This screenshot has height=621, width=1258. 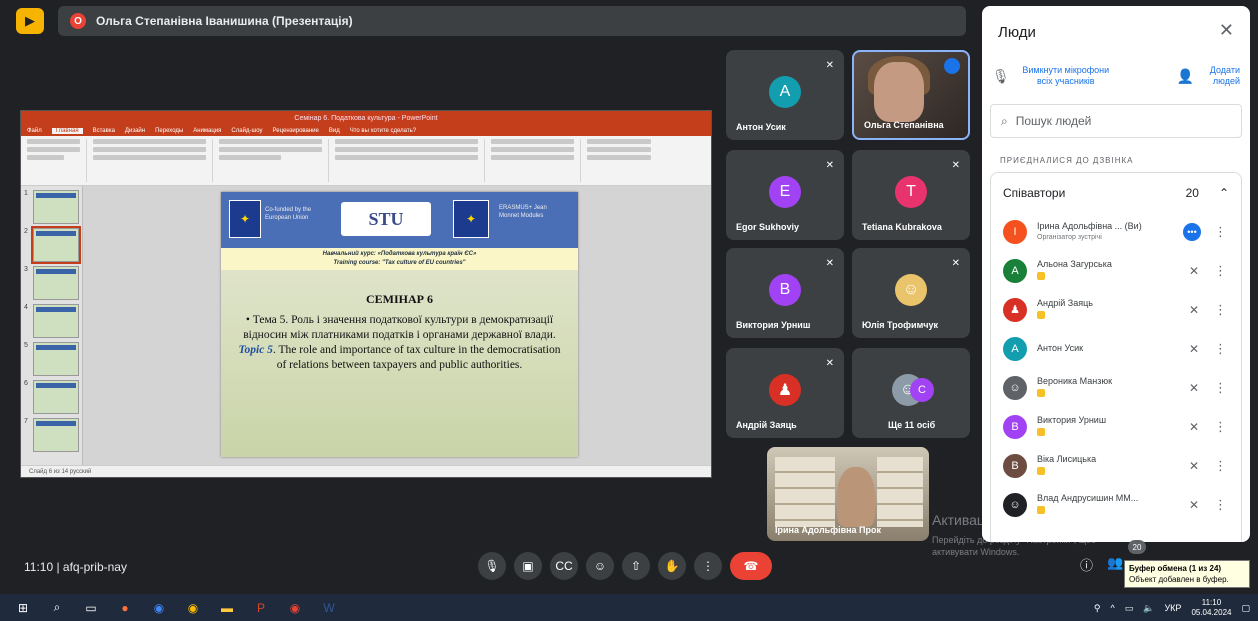 I want to click on list-item: ♟ Андрій Заяць ✕ ⋮, so click(x=1116, y=309).